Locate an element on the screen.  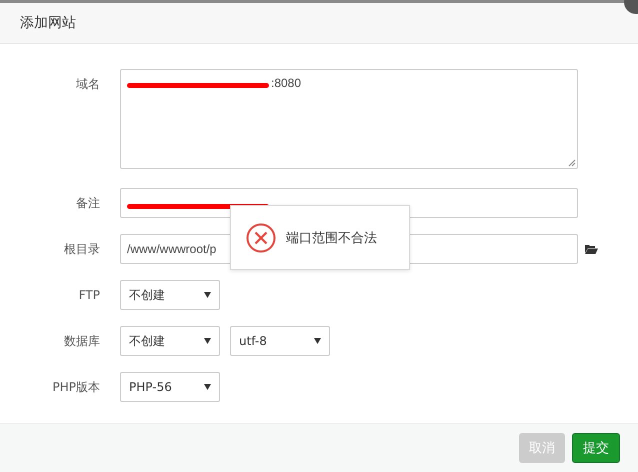
field-label: FTP is located at coordinates (89, 295).